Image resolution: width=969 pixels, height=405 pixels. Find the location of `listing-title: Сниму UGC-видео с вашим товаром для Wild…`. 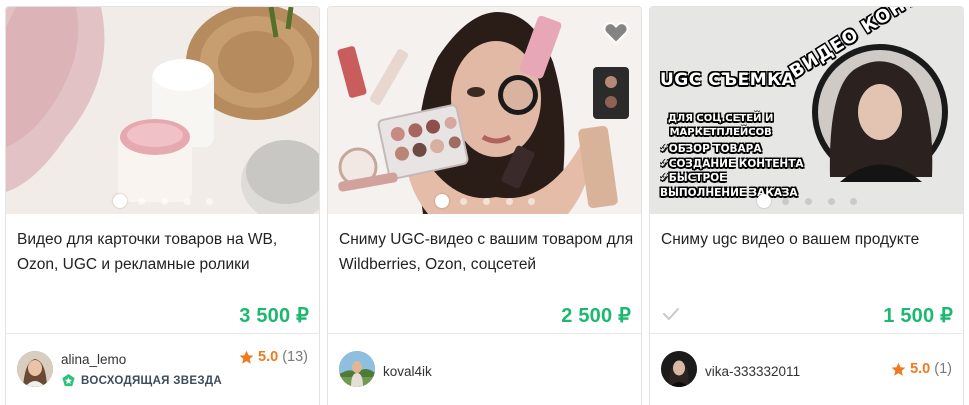

listing-title: Сниму UGC-видео с вашим товаром для Wild… is located at coordinates (486, 252).